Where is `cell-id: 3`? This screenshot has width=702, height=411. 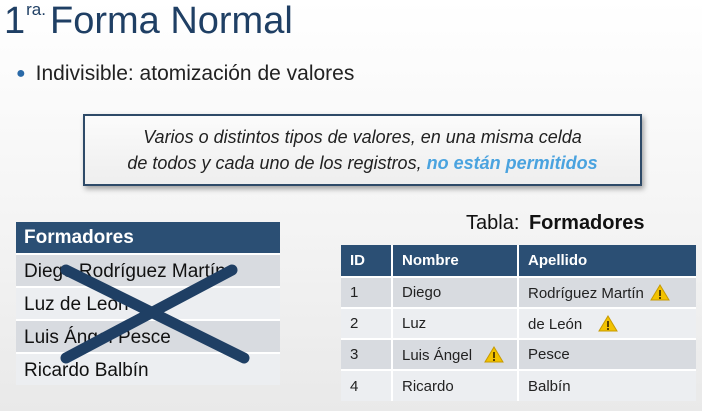
cell-id: 3 is located at coordinates (367, 354).